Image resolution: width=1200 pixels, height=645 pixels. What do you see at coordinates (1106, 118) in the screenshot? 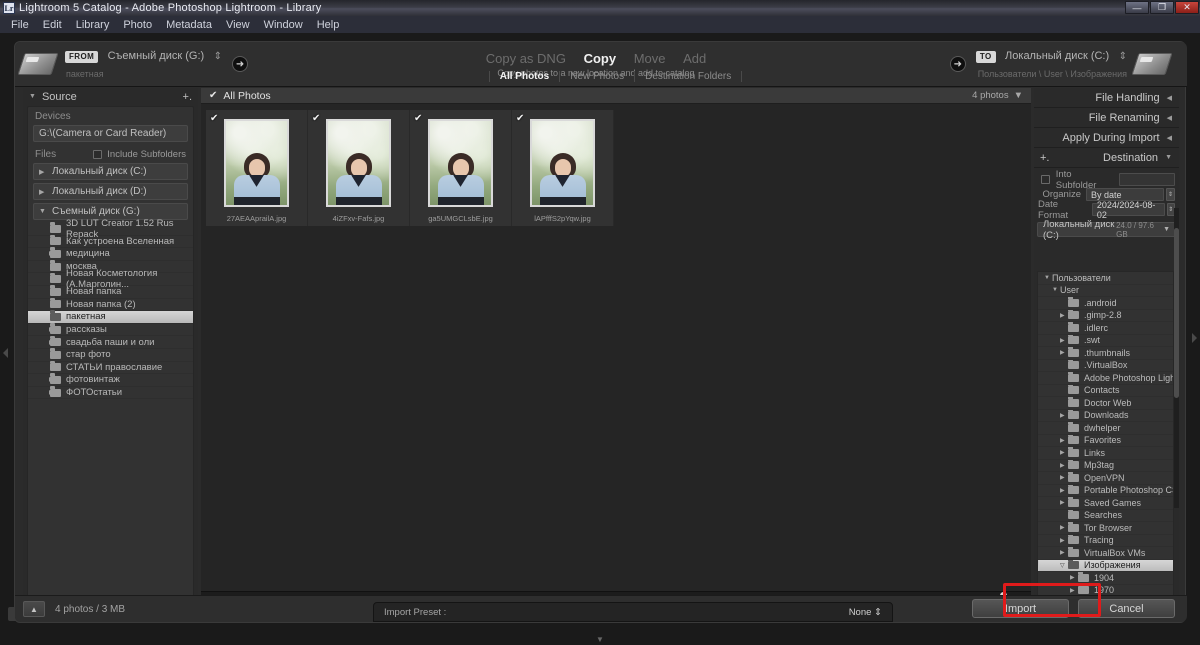
I see `section-file-renaming: File Renaming ◀` at bounding box center [1106, 118].